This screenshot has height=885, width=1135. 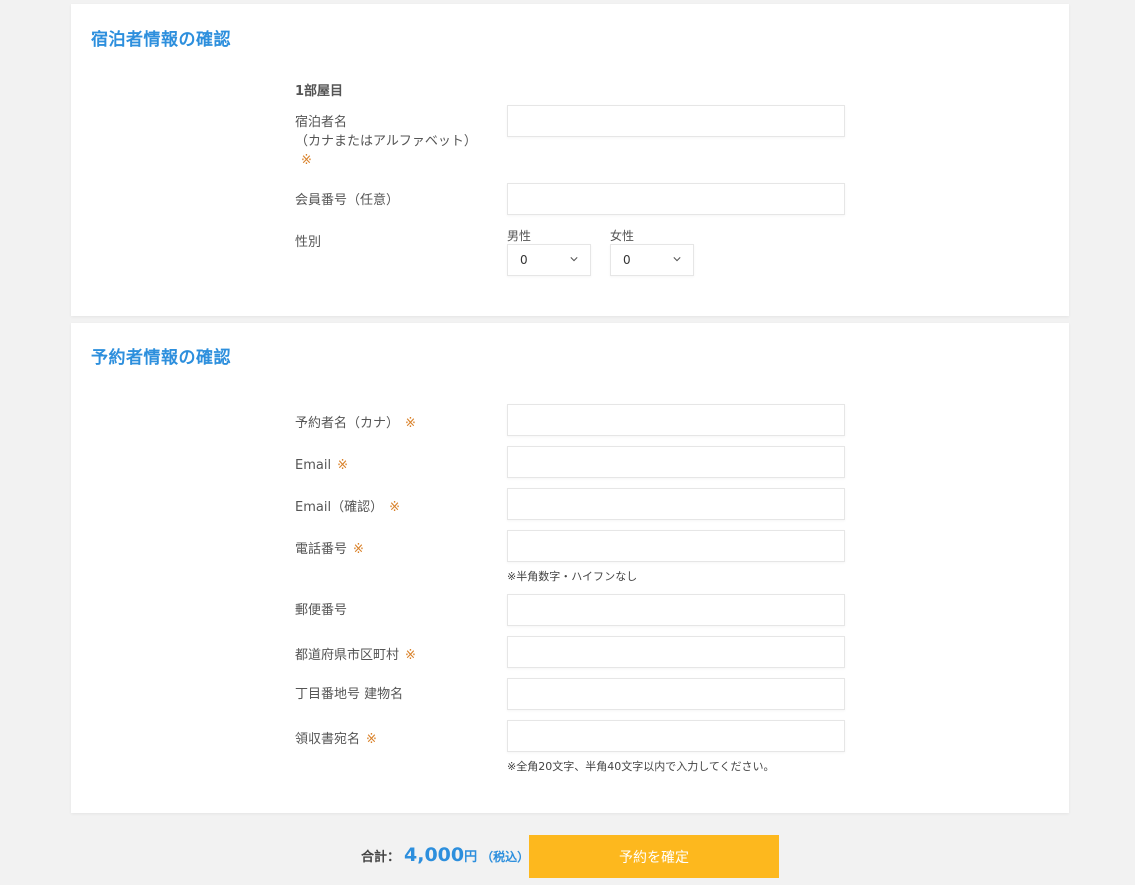 I want to click on receipt-label: 領収書宛名 ※, so click(x=336, y=739).